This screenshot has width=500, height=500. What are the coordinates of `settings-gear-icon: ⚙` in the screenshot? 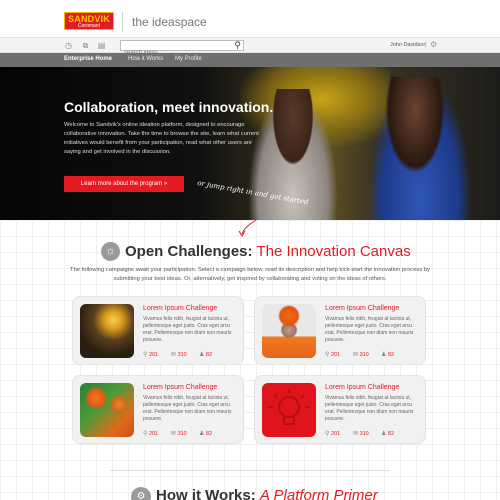 It's located at (433, 44).